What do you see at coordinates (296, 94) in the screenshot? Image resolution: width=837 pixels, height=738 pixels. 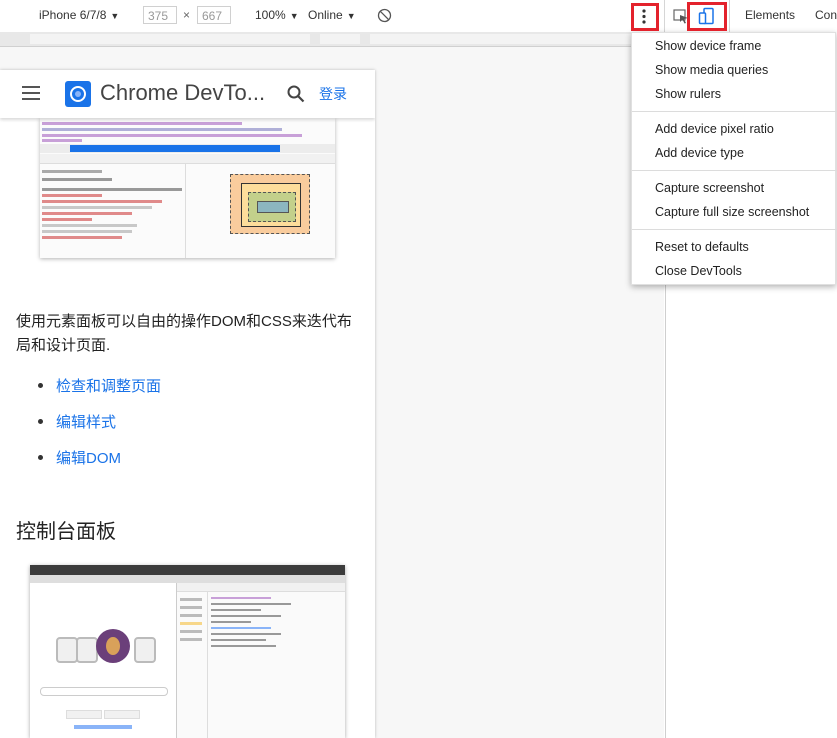 I see `search-icon` at bounding box center [296, 94].